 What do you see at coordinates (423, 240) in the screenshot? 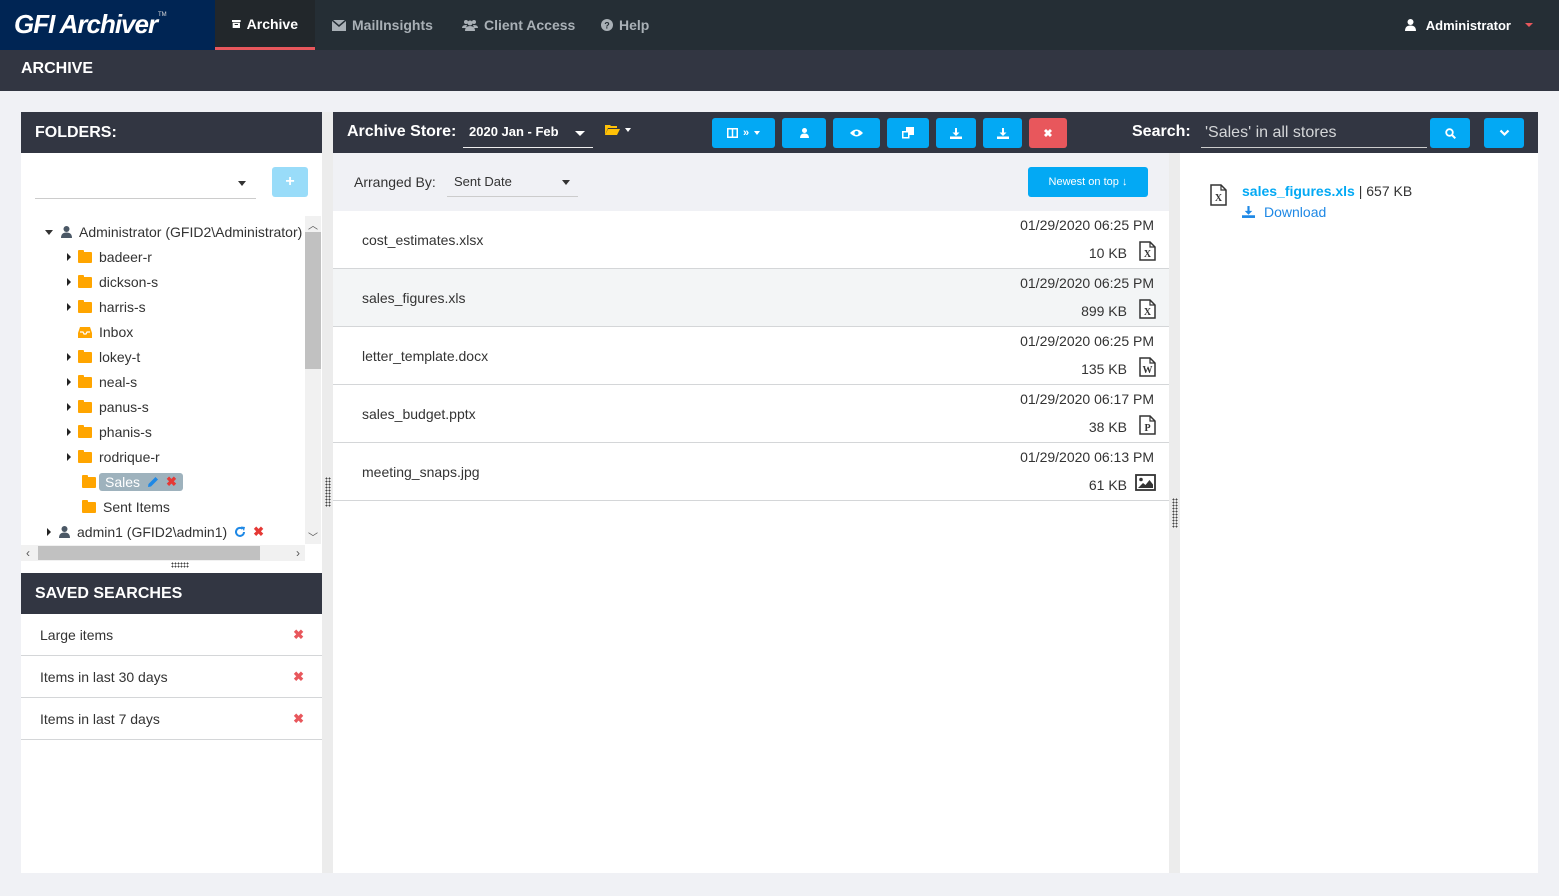
I see `item-name: cost_estimates.xlsx` at bounding box center [423, 240].